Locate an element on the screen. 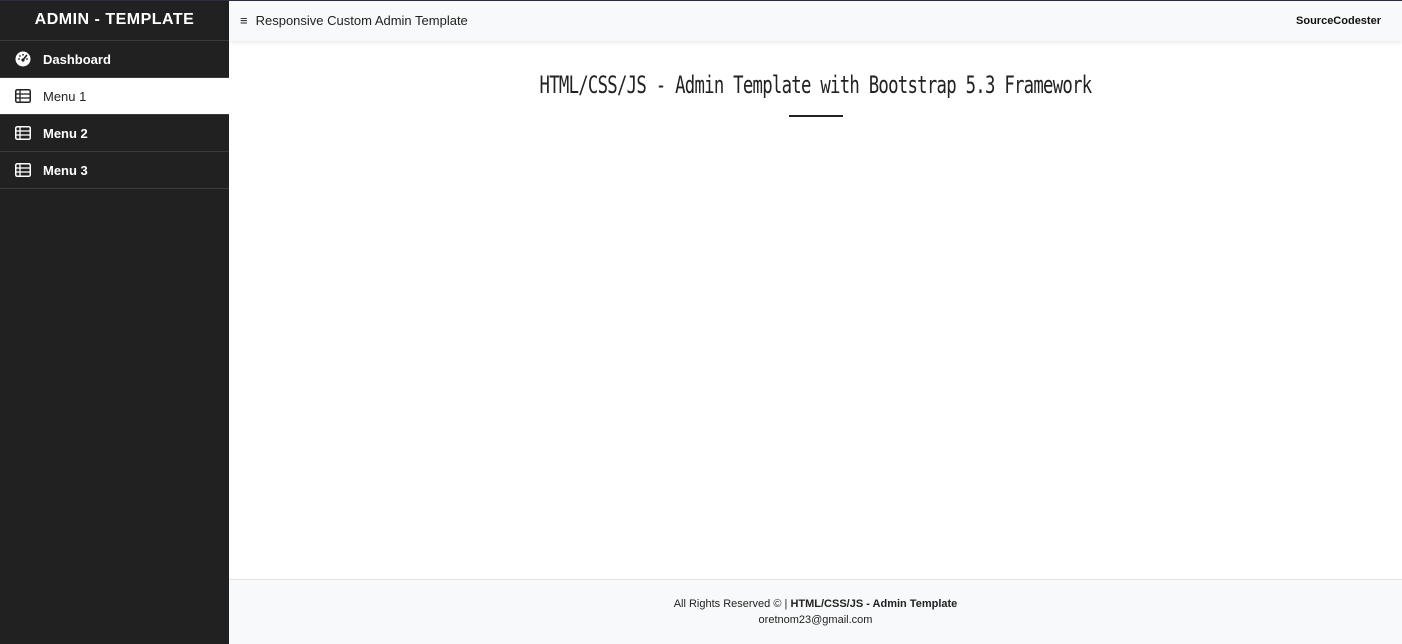 The width and height of the screenshot is (1402, 644). topbar-left: ≡ Responsive Custom Admin Template is located at coordinates (354, 20).